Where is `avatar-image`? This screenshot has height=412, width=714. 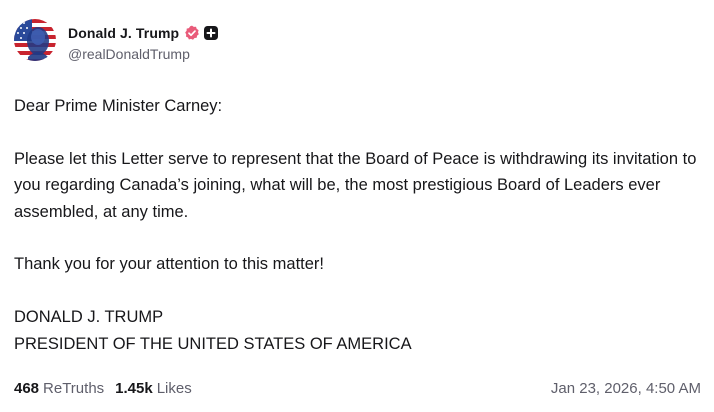 avatar-image is located at coordinates (35, 40).